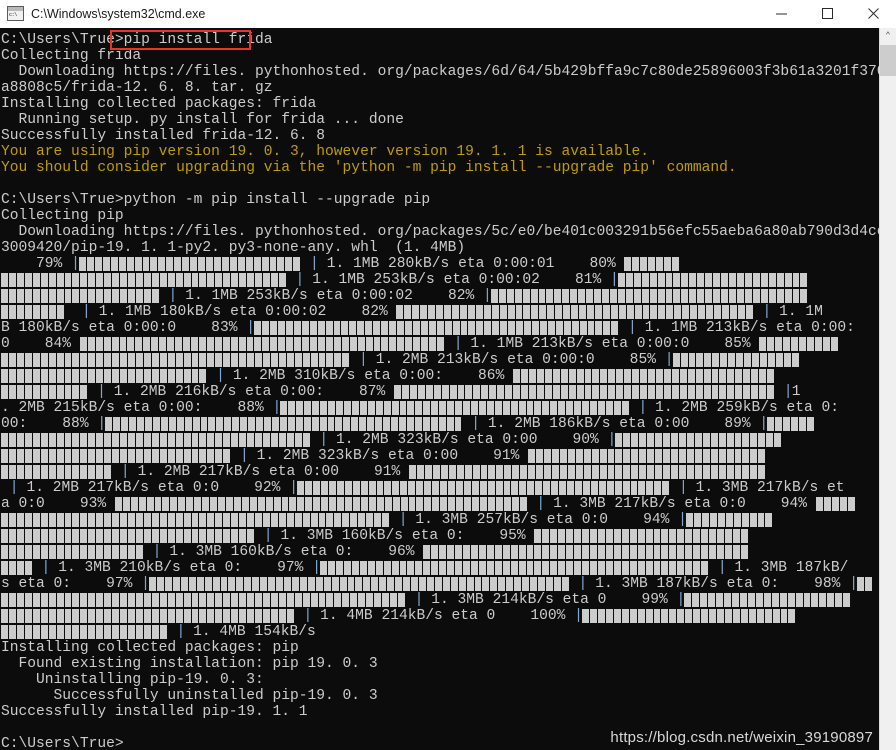 Image resolution: width=896 pixels, height=750 pixels. What do you see at coordinates (781, 13) in the screenshot?
I see `minimize-button` at bounding box center [781, 13].